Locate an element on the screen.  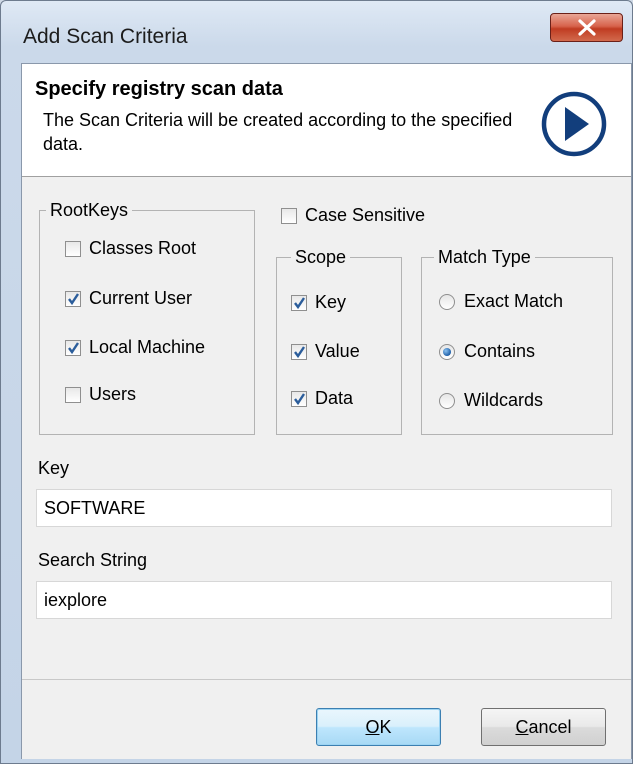
checkbox-label: Current User is located at coordinates (141, 298).